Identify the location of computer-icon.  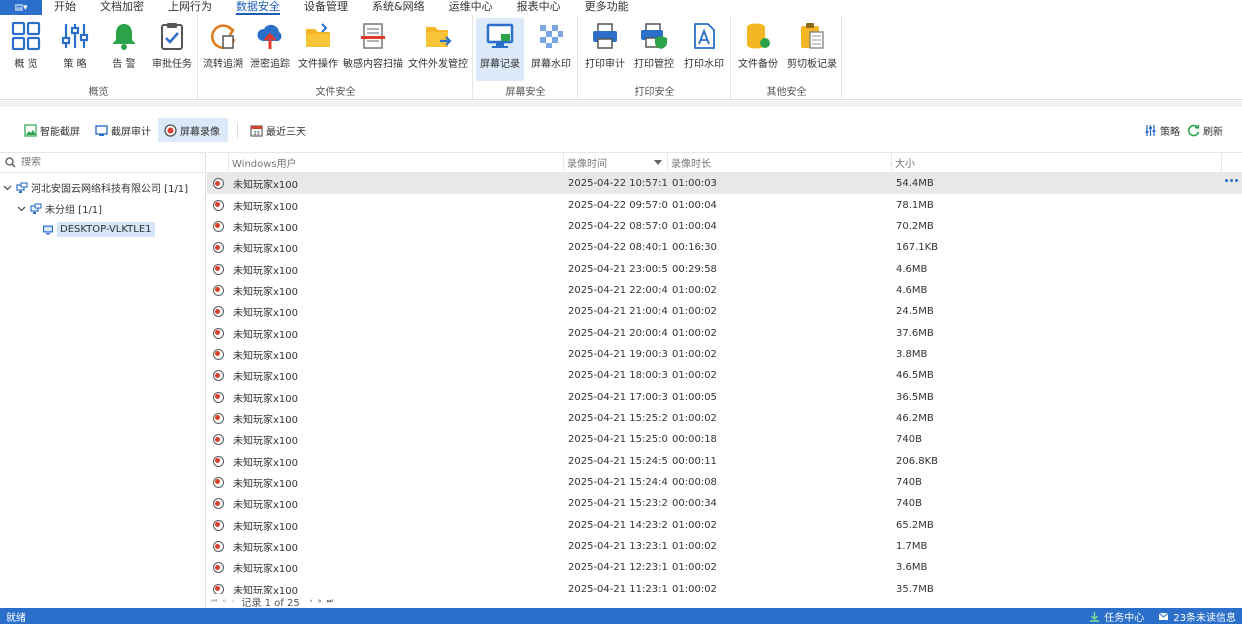
(48, 229).